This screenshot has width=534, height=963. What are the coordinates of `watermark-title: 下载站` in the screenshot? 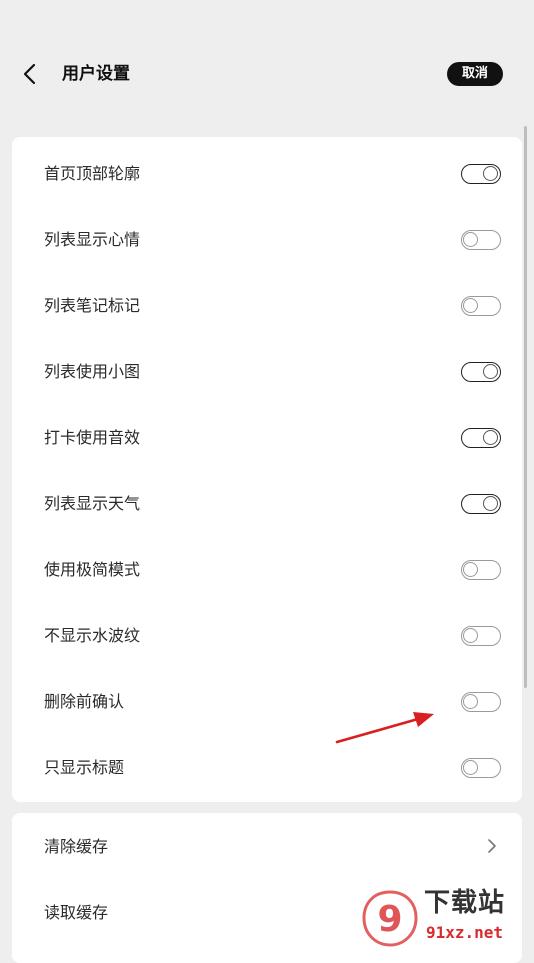 It's located at (465, 903).